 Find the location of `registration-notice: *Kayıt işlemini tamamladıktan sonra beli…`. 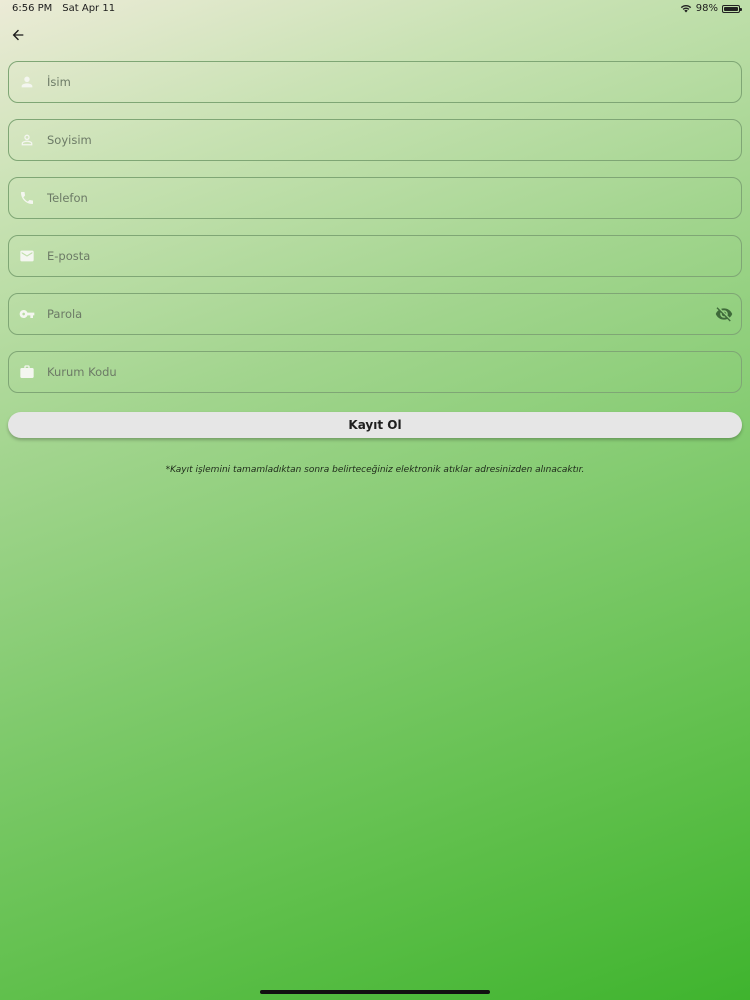

registration-notice: *Kayıt işlemini tamamladıktan sonra beli… is located at coordinates (375, 470).